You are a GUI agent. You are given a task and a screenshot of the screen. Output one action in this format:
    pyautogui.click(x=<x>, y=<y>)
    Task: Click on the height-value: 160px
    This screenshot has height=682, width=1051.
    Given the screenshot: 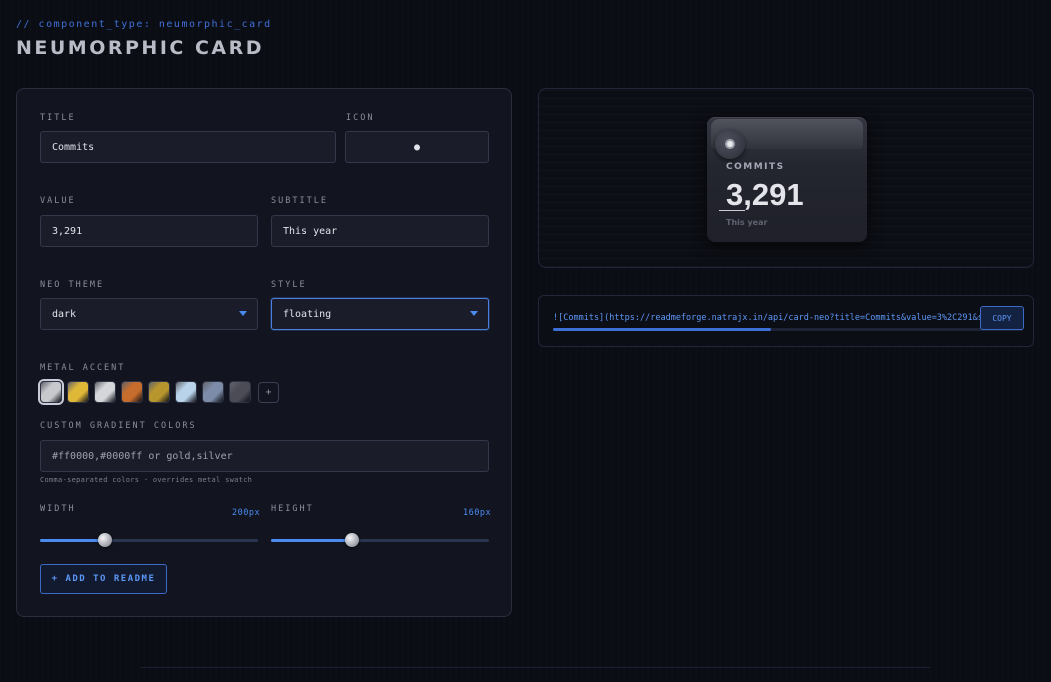 What is the action you would take?
    pyautogui.click(x=477, y=513)
    